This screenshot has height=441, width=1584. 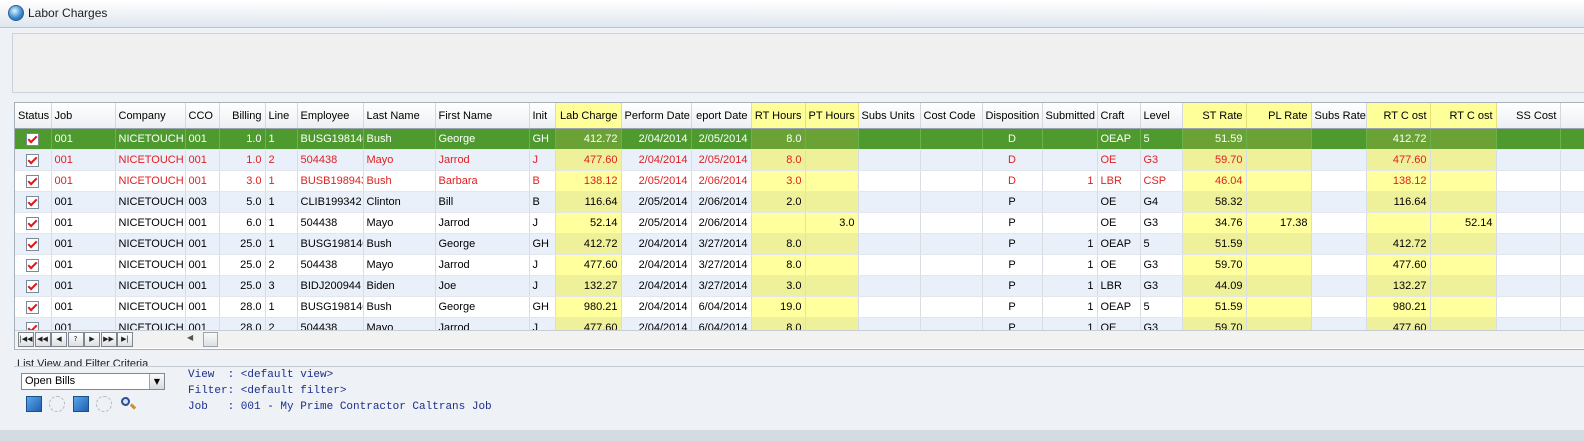 I want to click on cell-subs-rate, so click(x=1339, y=265).